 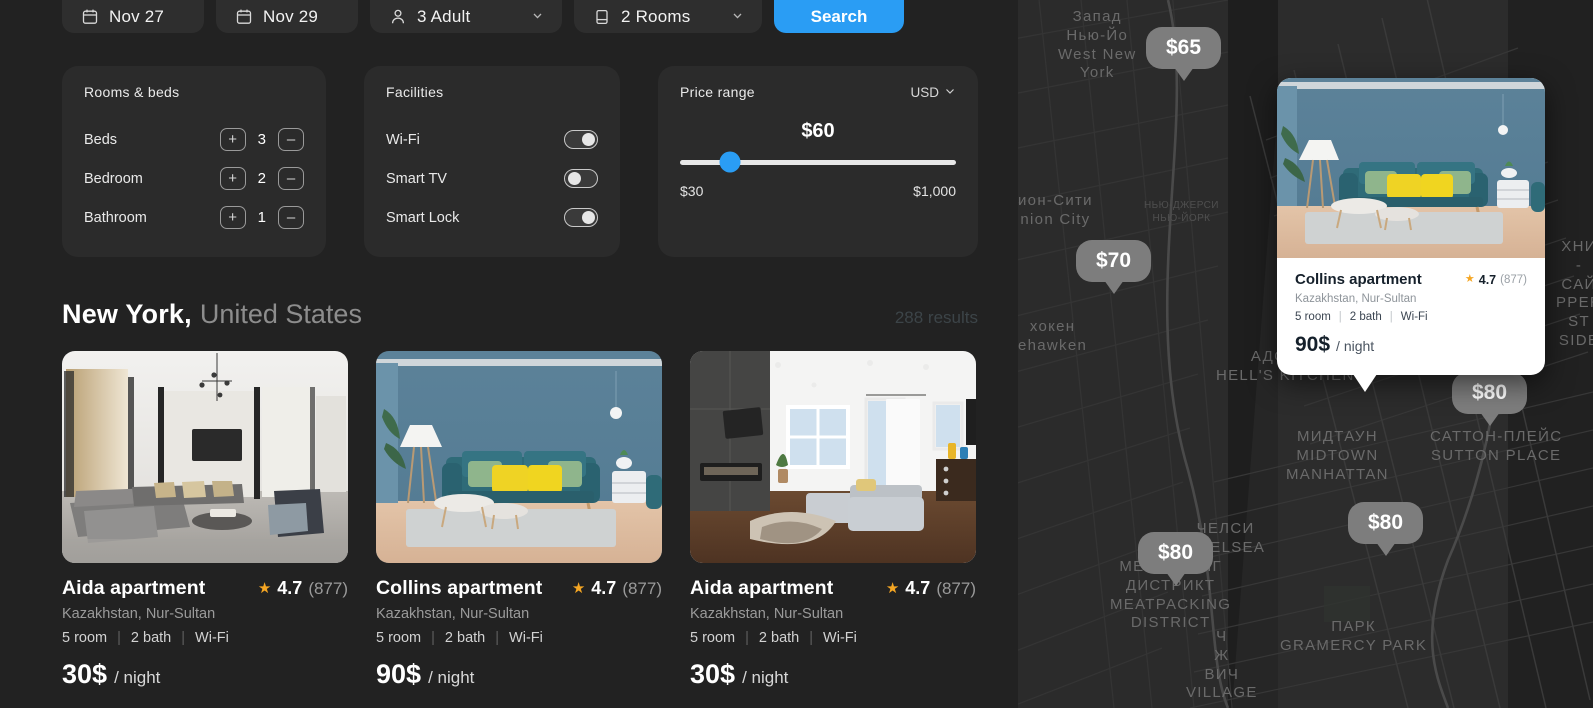 I want to click on checkout-date-value: Nov 29, so click(x=291, y=16).